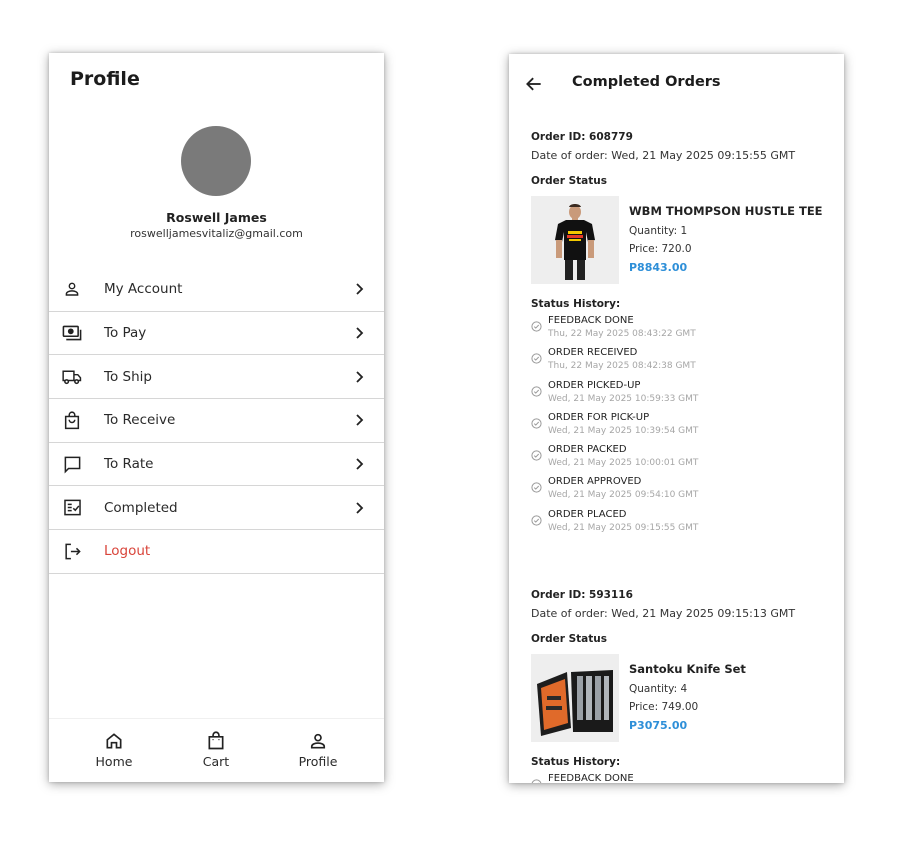 This screenshot has height=842, width=904. Describe the element at coordinates (658, 267) in the screenshot. I see `product-total: P8843.00` at that location.